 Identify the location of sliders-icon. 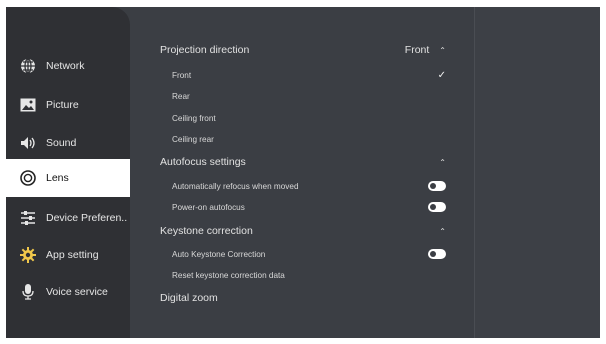
(28, 218).